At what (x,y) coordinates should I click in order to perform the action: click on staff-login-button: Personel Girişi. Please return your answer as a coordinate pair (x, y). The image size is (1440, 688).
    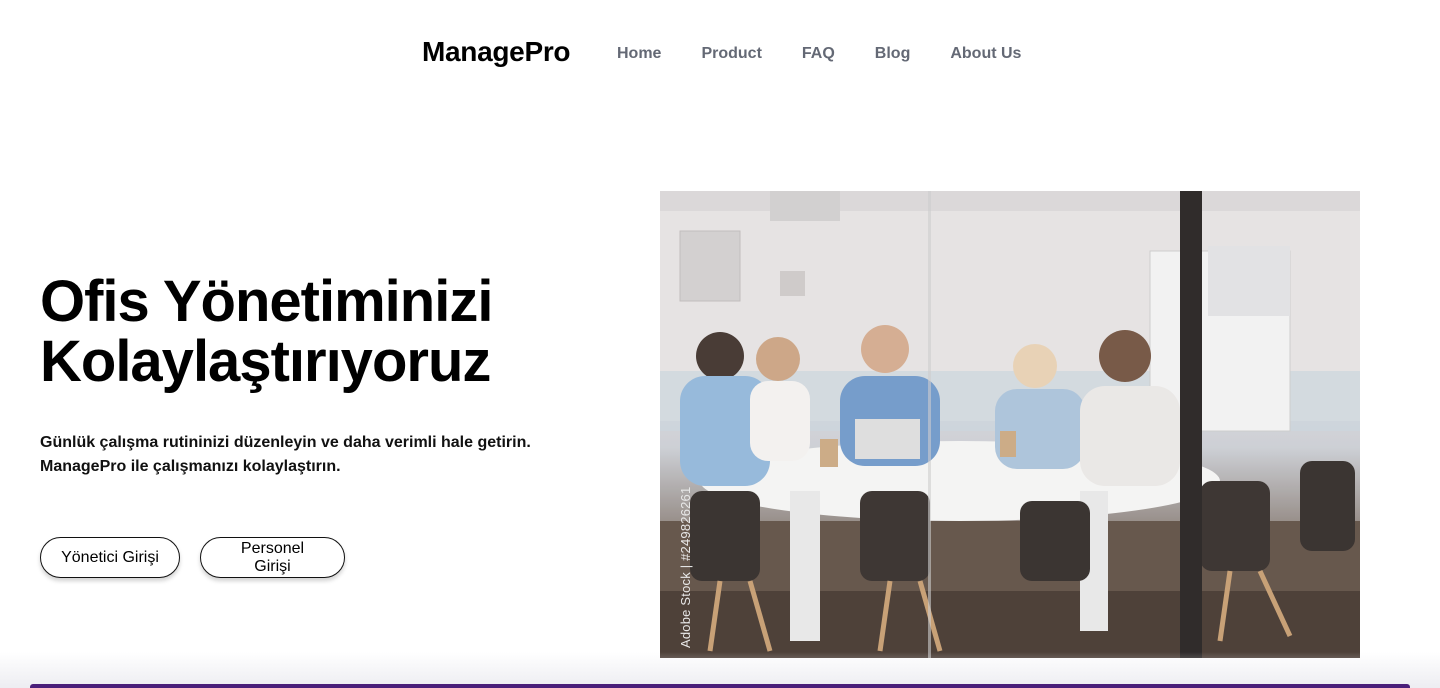
    Looking at the image, I should click on (272, 557).